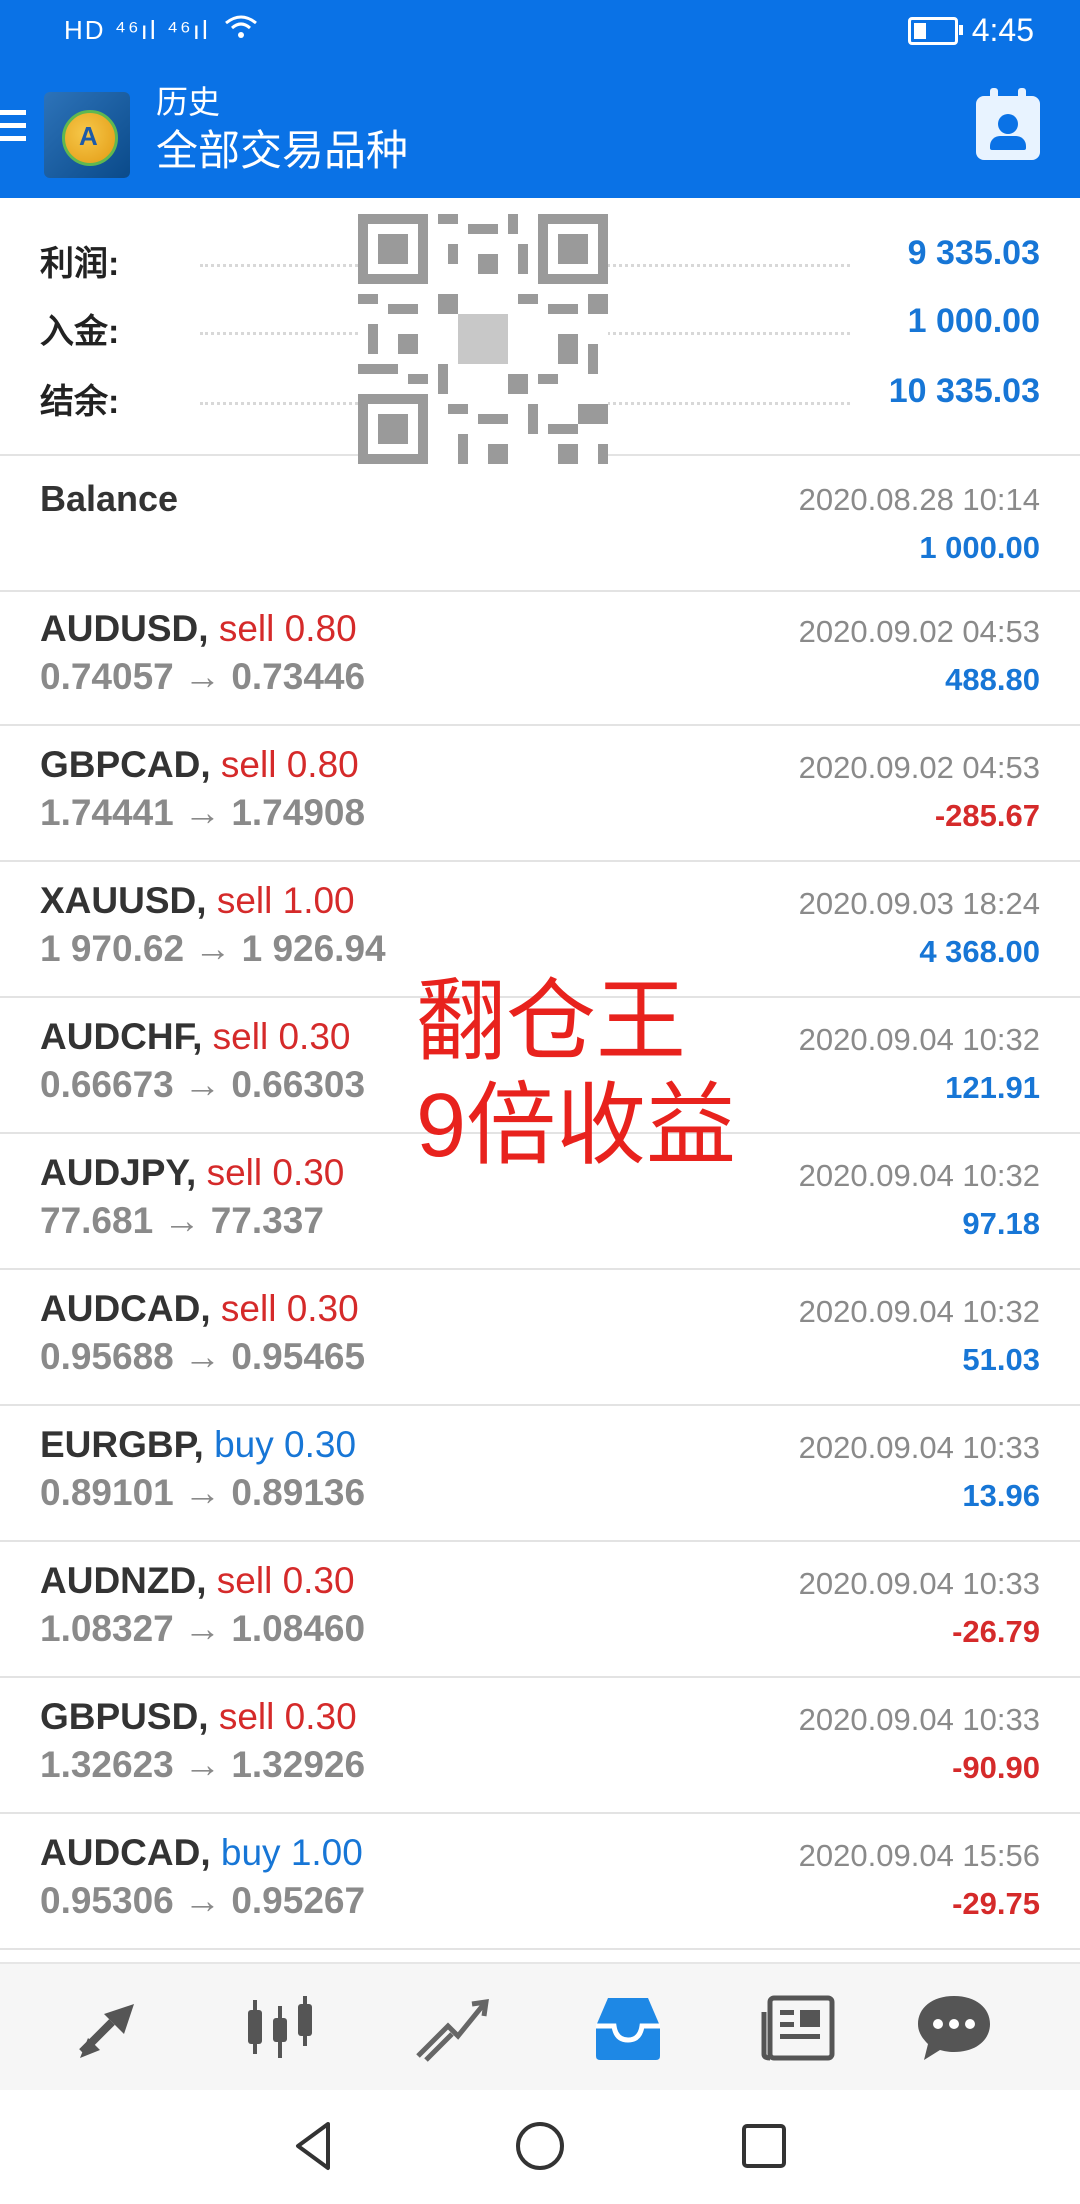 This screenshot has width=1080, height=2204. Describe the element at coordinates (280, 2028) in the screenshot. I see `chart-icon` at that location.